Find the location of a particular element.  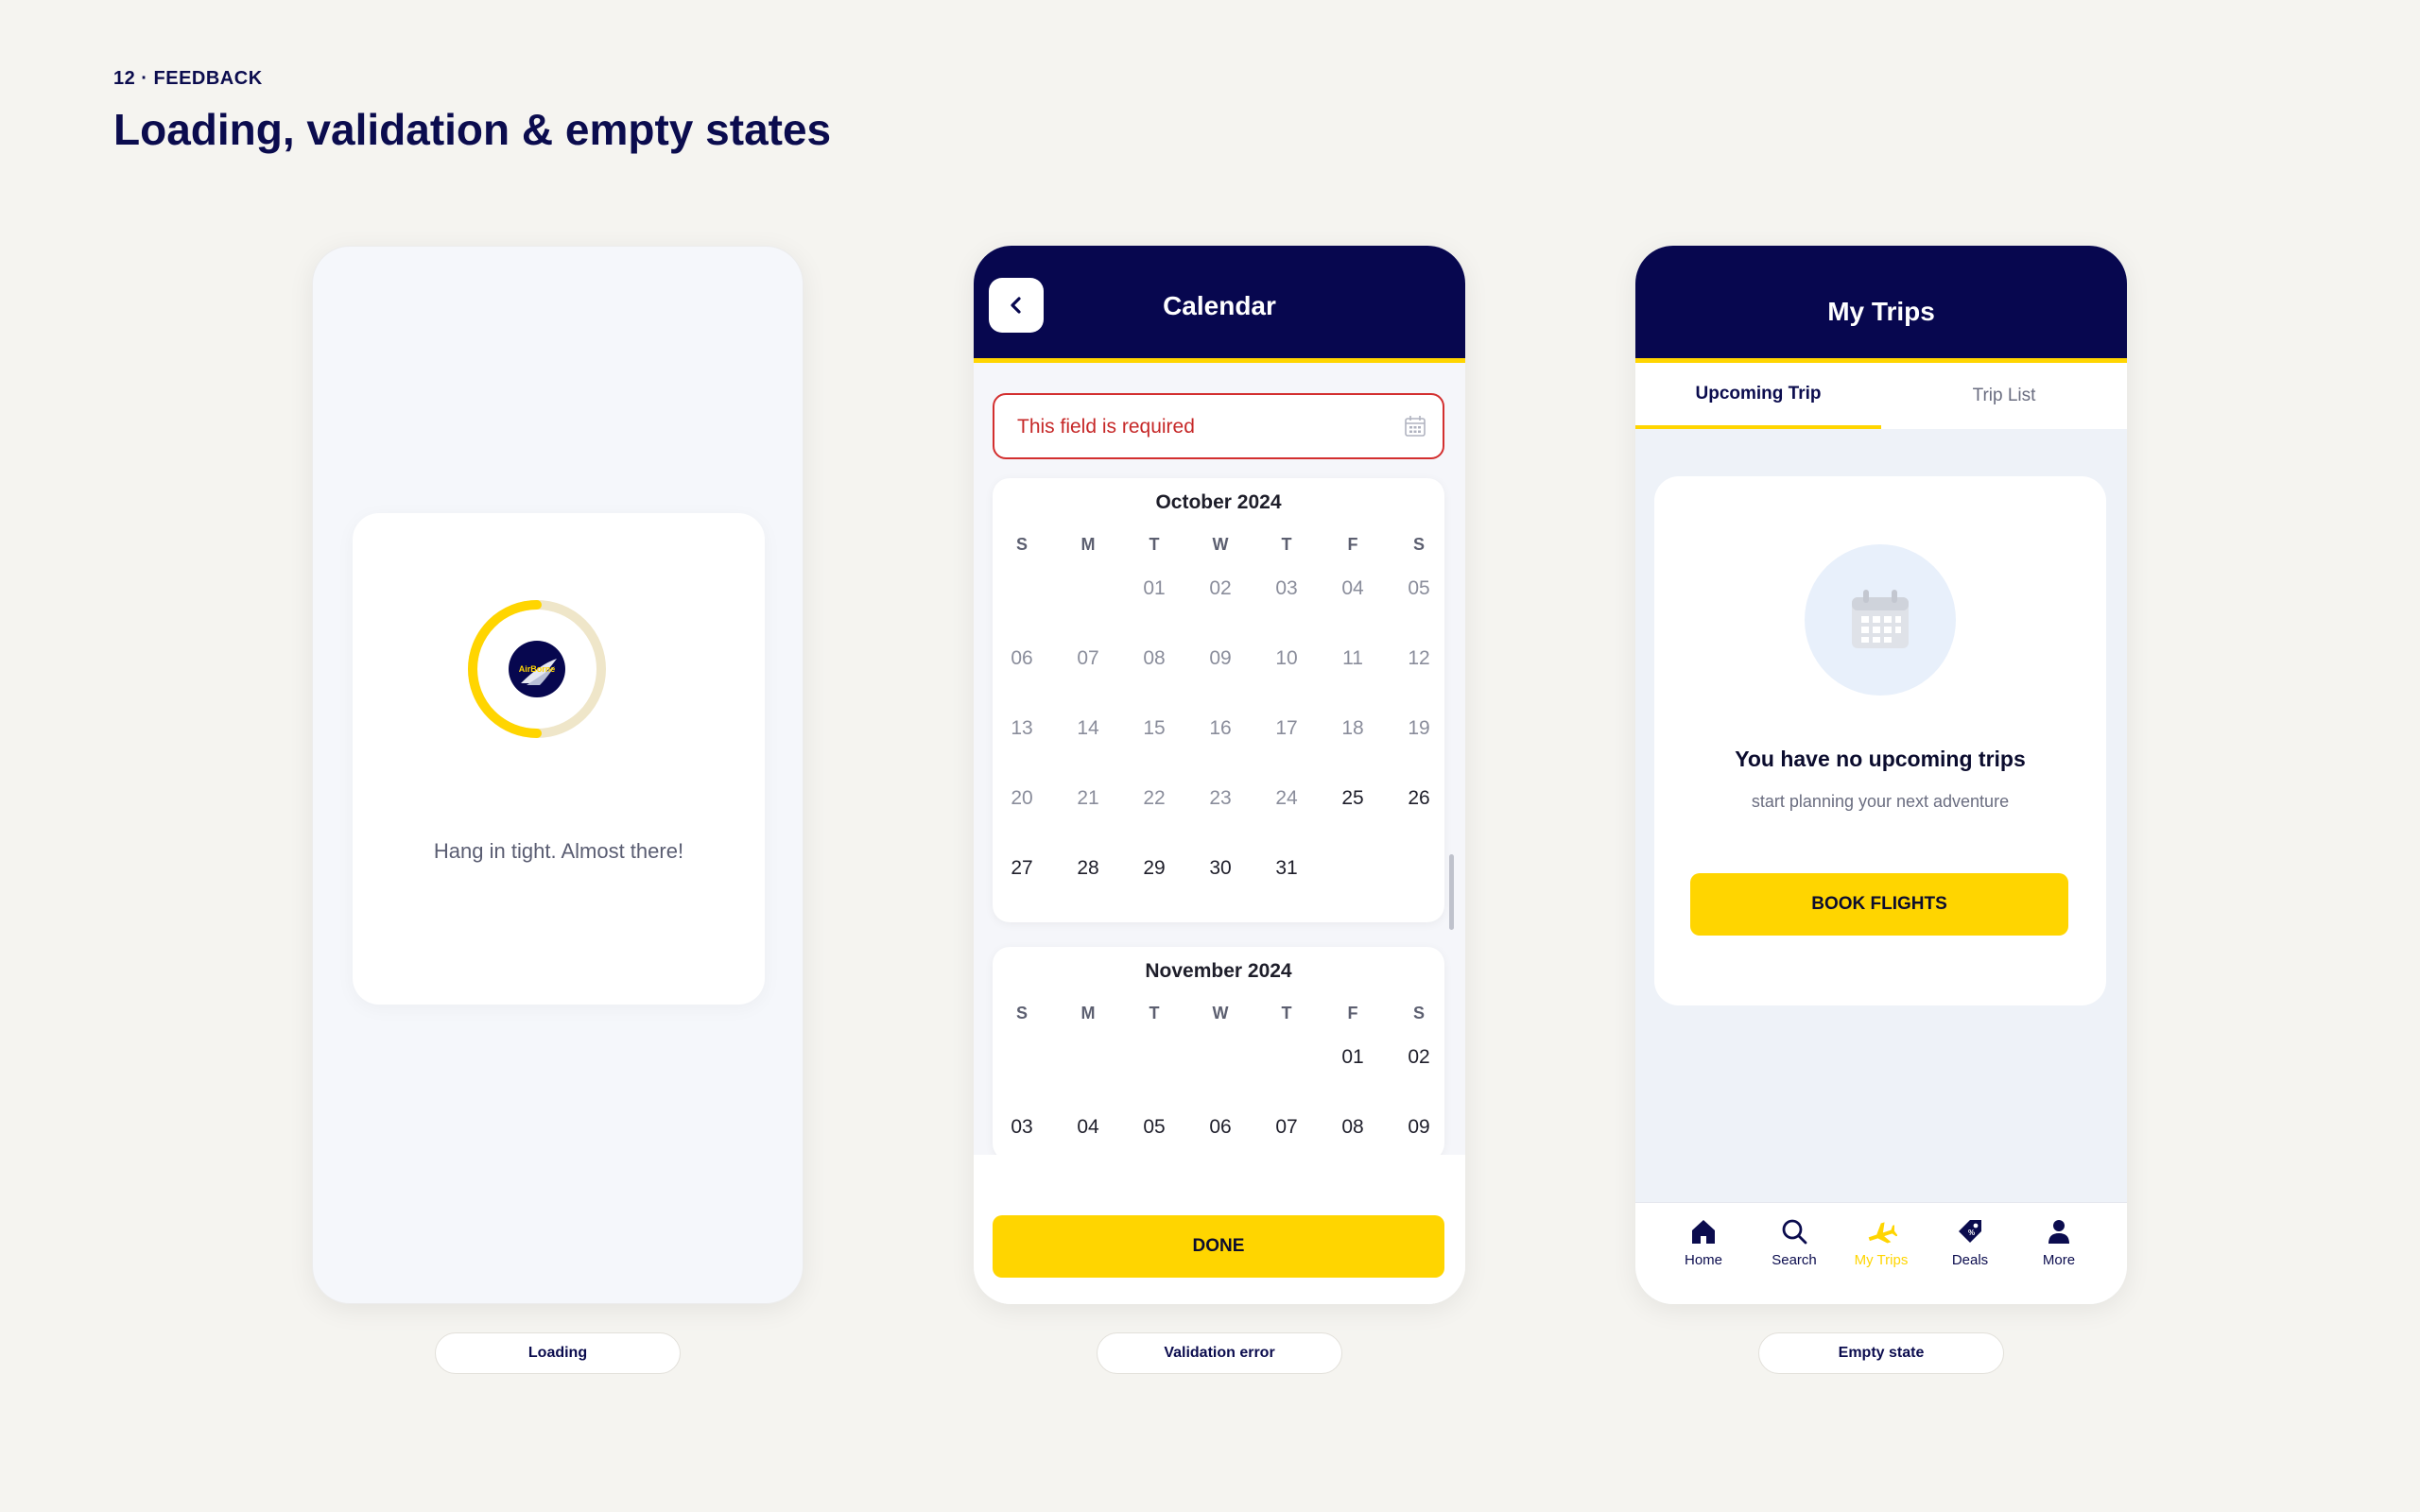

trips-header: My Trips is located at coordinates (1881, 304).